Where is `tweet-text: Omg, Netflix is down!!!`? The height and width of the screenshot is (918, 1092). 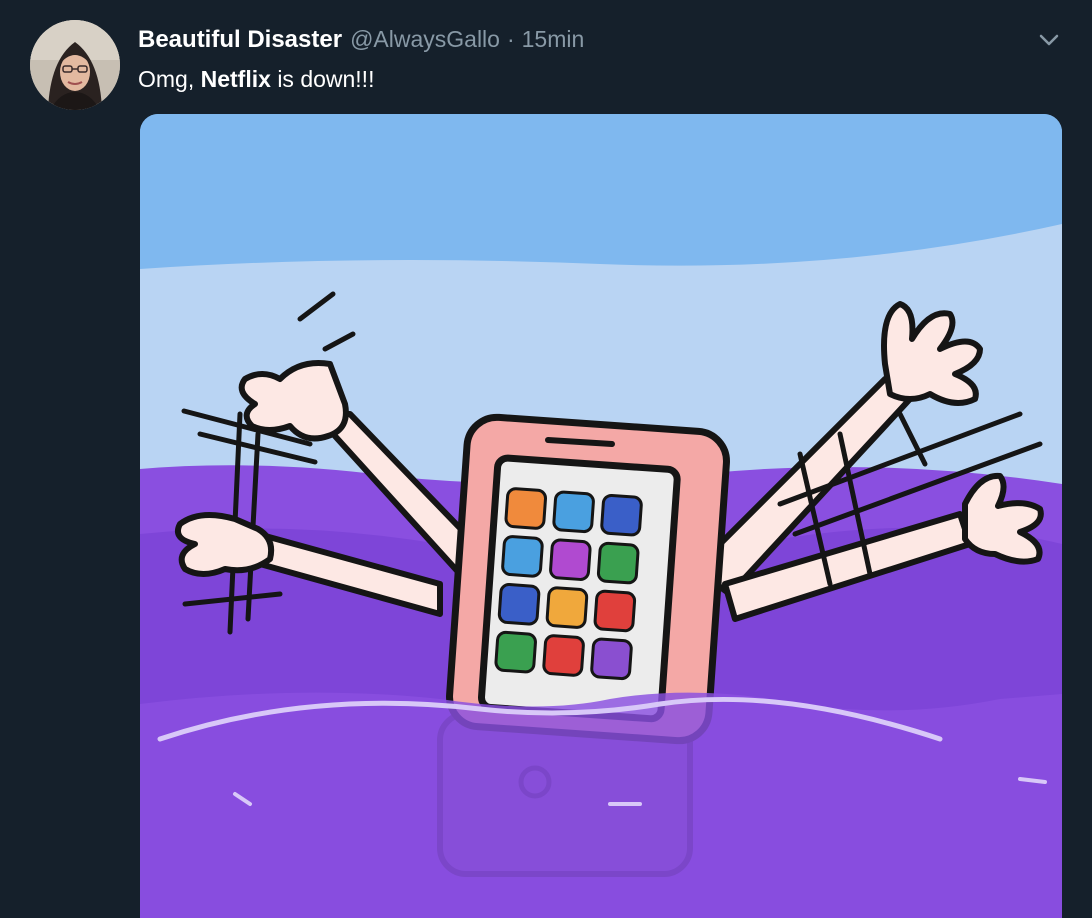 tweet-text: Omg, Netflix is down!!! is located at coordinates (256, 79).